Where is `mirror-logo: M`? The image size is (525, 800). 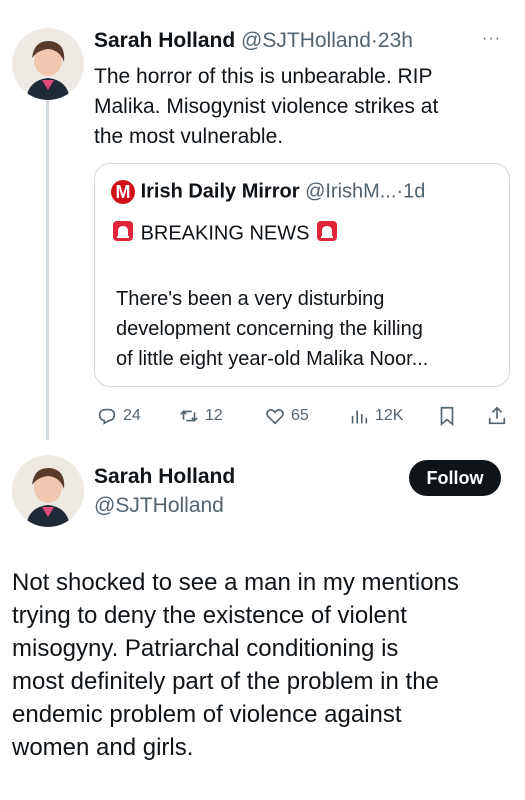
mirror-logo: M is located at coordinates (123, 192).